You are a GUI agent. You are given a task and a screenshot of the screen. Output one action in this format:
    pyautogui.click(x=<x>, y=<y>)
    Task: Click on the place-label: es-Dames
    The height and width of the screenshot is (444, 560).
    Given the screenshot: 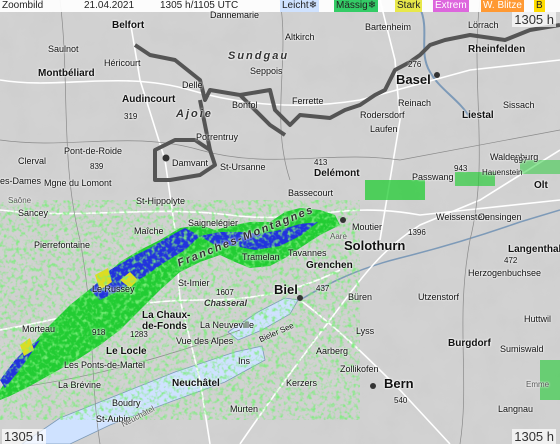 What is the action you would take?
    pyautogui.click(x=21, y=181)
    